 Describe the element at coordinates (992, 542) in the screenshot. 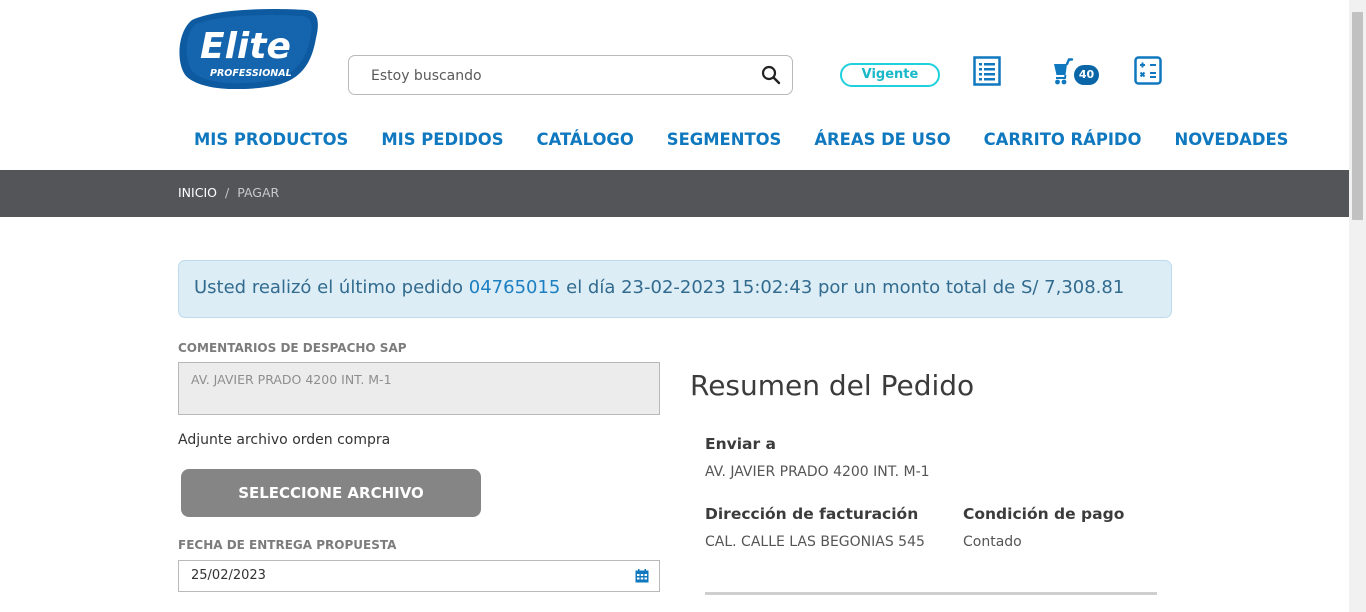

I see `payment-value: Contado` at that location.